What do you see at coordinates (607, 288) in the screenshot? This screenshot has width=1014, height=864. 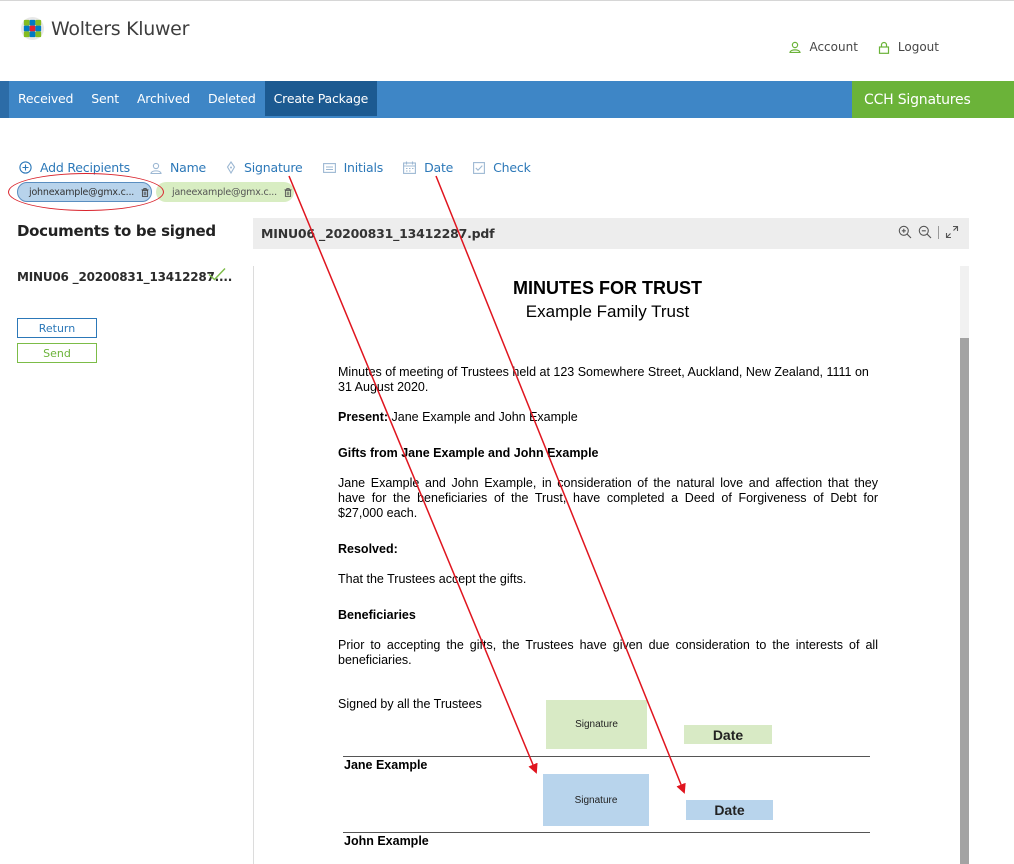 I see `doc-title: MINUTES FOR TRUST` at bounding box center [607, 288].